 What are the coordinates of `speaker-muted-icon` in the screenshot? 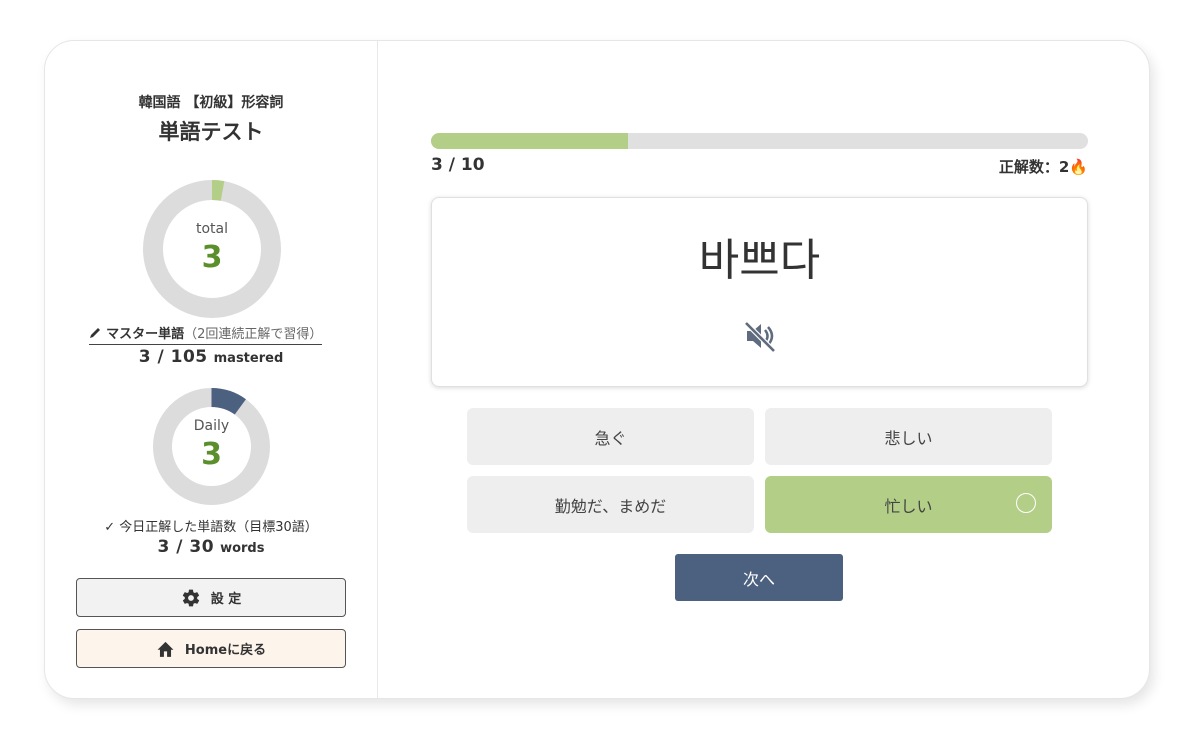 It's located at (760, 336).